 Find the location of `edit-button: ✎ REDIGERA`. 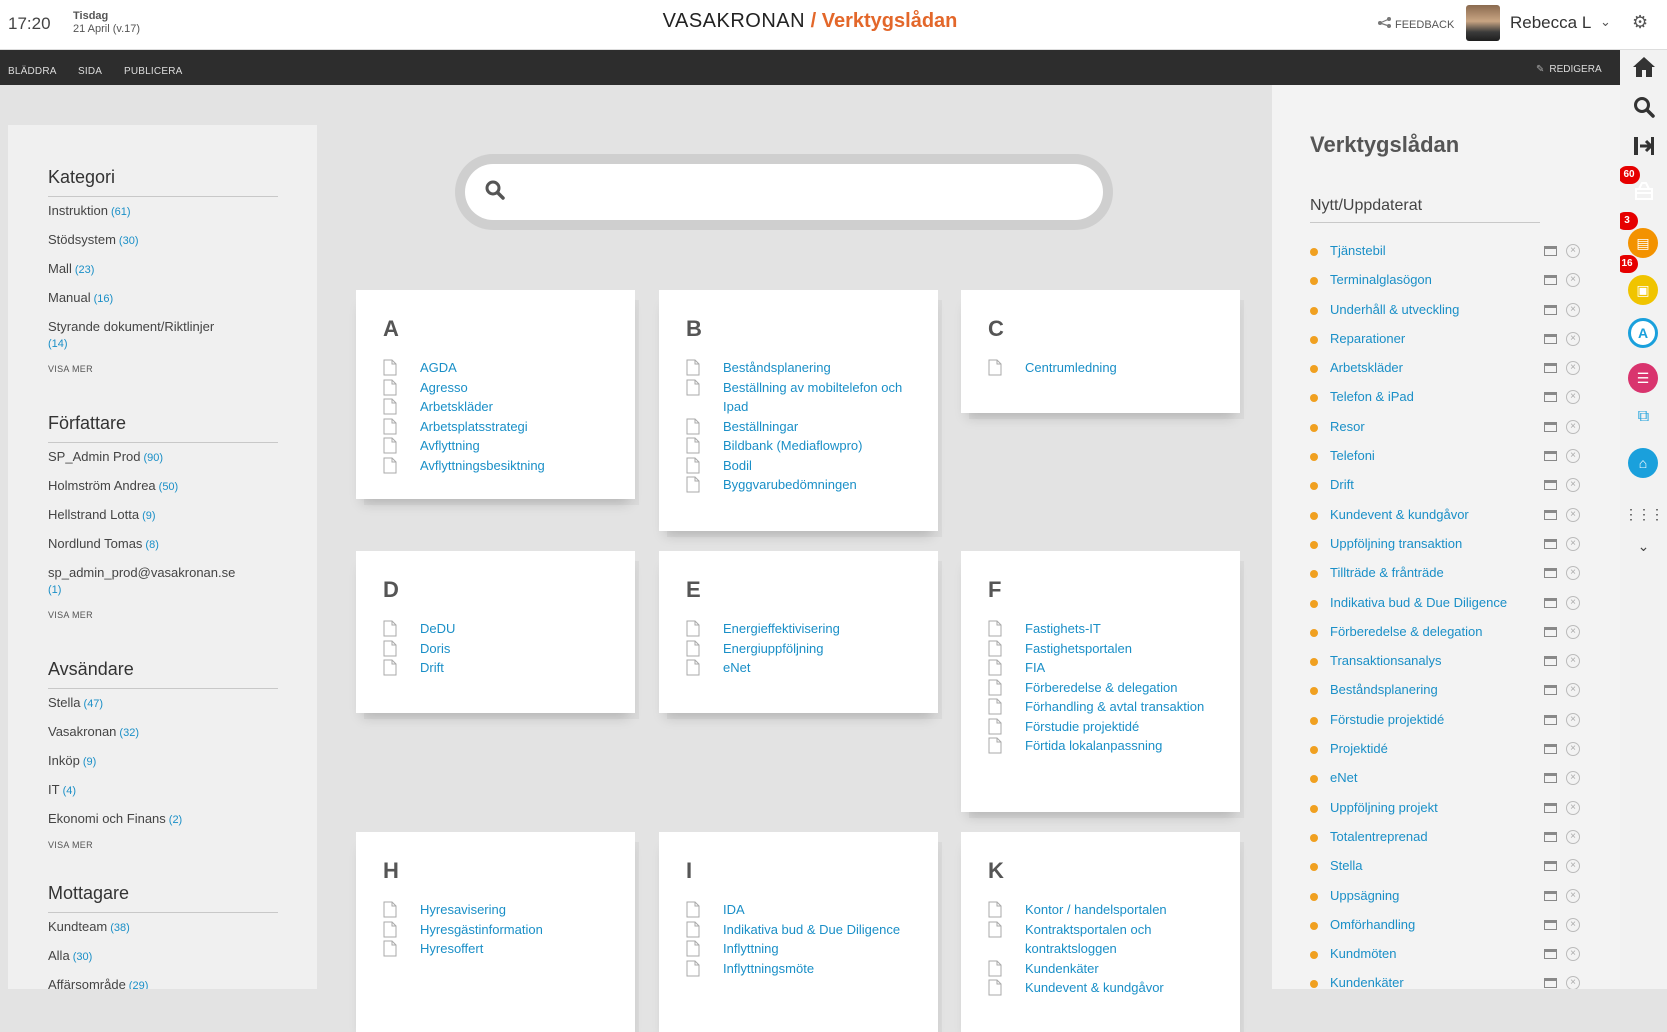

edit-button: ✎ REDIGERA is located at coordinates (1569, 69).